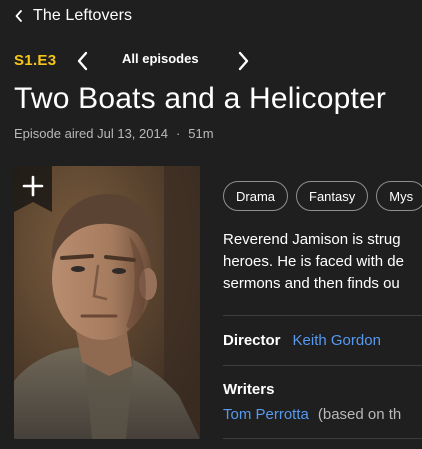 The width and height of the screenshot is (422, 449). What do you see at coordinates (200, 98) in the screenshot?
I see `episode-title: Two Boats and a Helicopter` at bounding box center [200, 98].